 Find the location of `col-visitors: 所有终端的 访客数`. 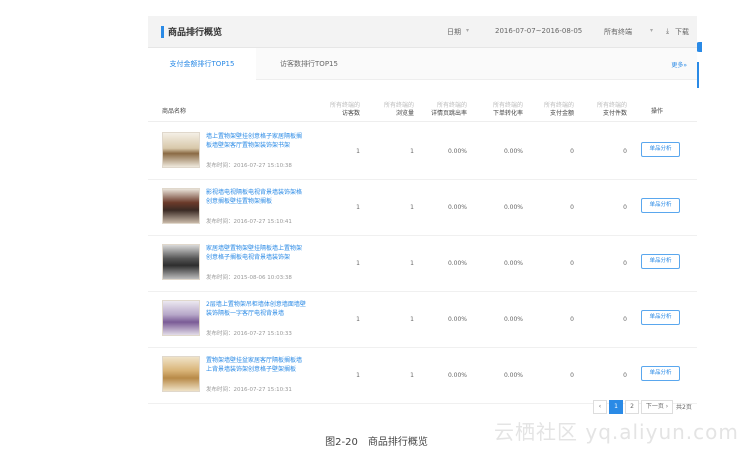

col-visitors: 所有终端的 访客数 is located at coordinates (345, 110).